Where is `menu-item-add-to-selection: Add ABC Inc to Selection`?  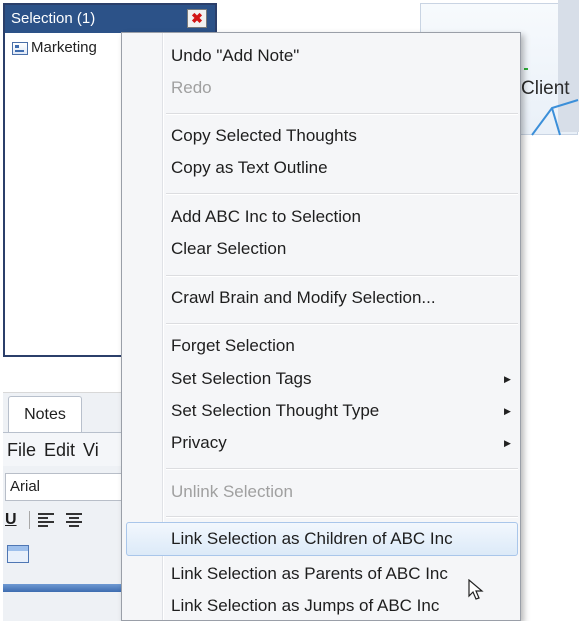
menu-item-add-to-selection: Add ABC Inc to Selection is located at coordinates (266, 217).